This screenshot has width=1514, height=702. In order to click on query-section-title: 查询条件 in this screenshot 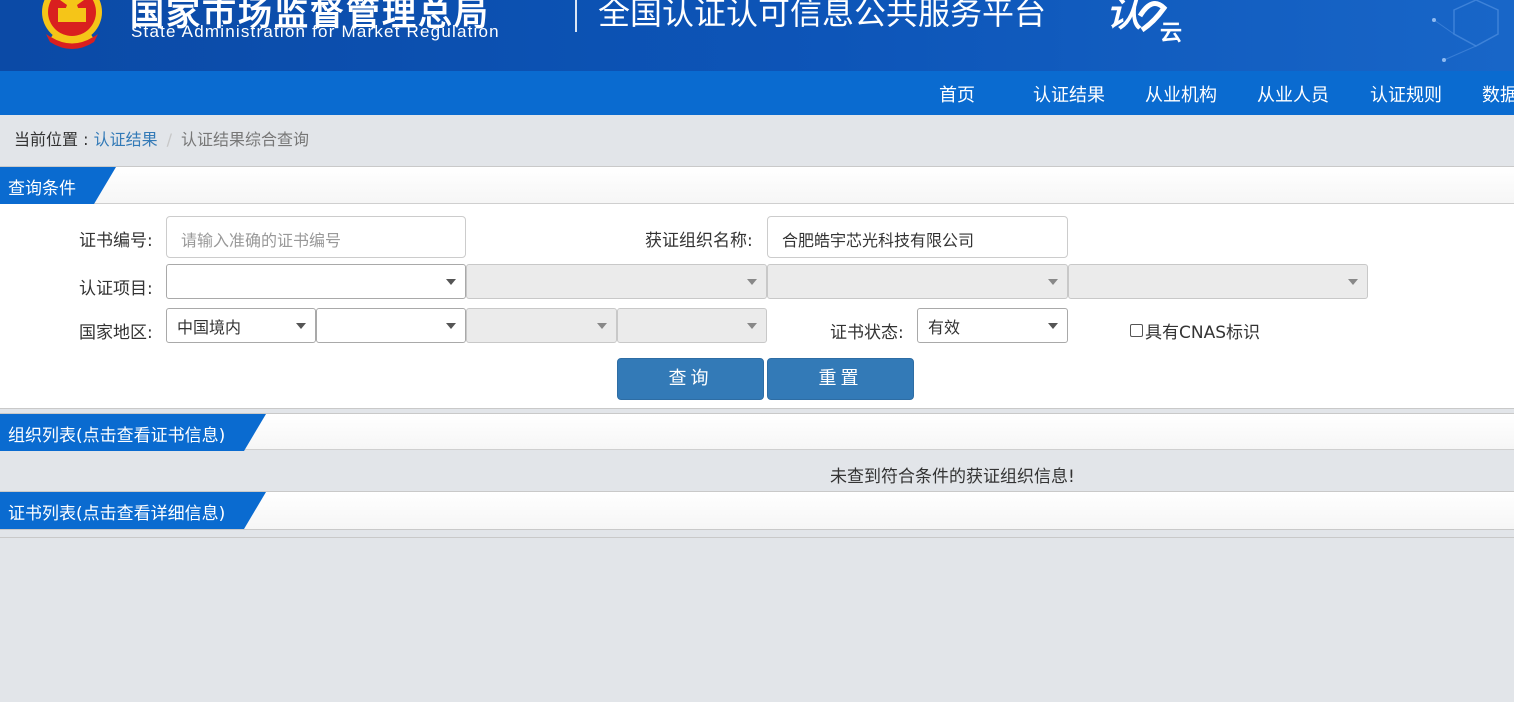, I will do `click(58, 185)`.